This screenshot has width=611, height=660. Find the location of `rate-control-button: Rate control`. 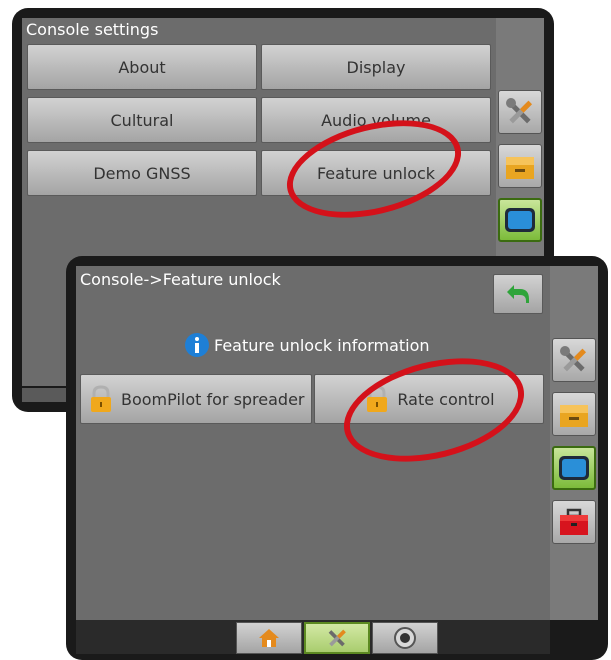

rate-control-button: Rate control is located at coordinates (429, 399).